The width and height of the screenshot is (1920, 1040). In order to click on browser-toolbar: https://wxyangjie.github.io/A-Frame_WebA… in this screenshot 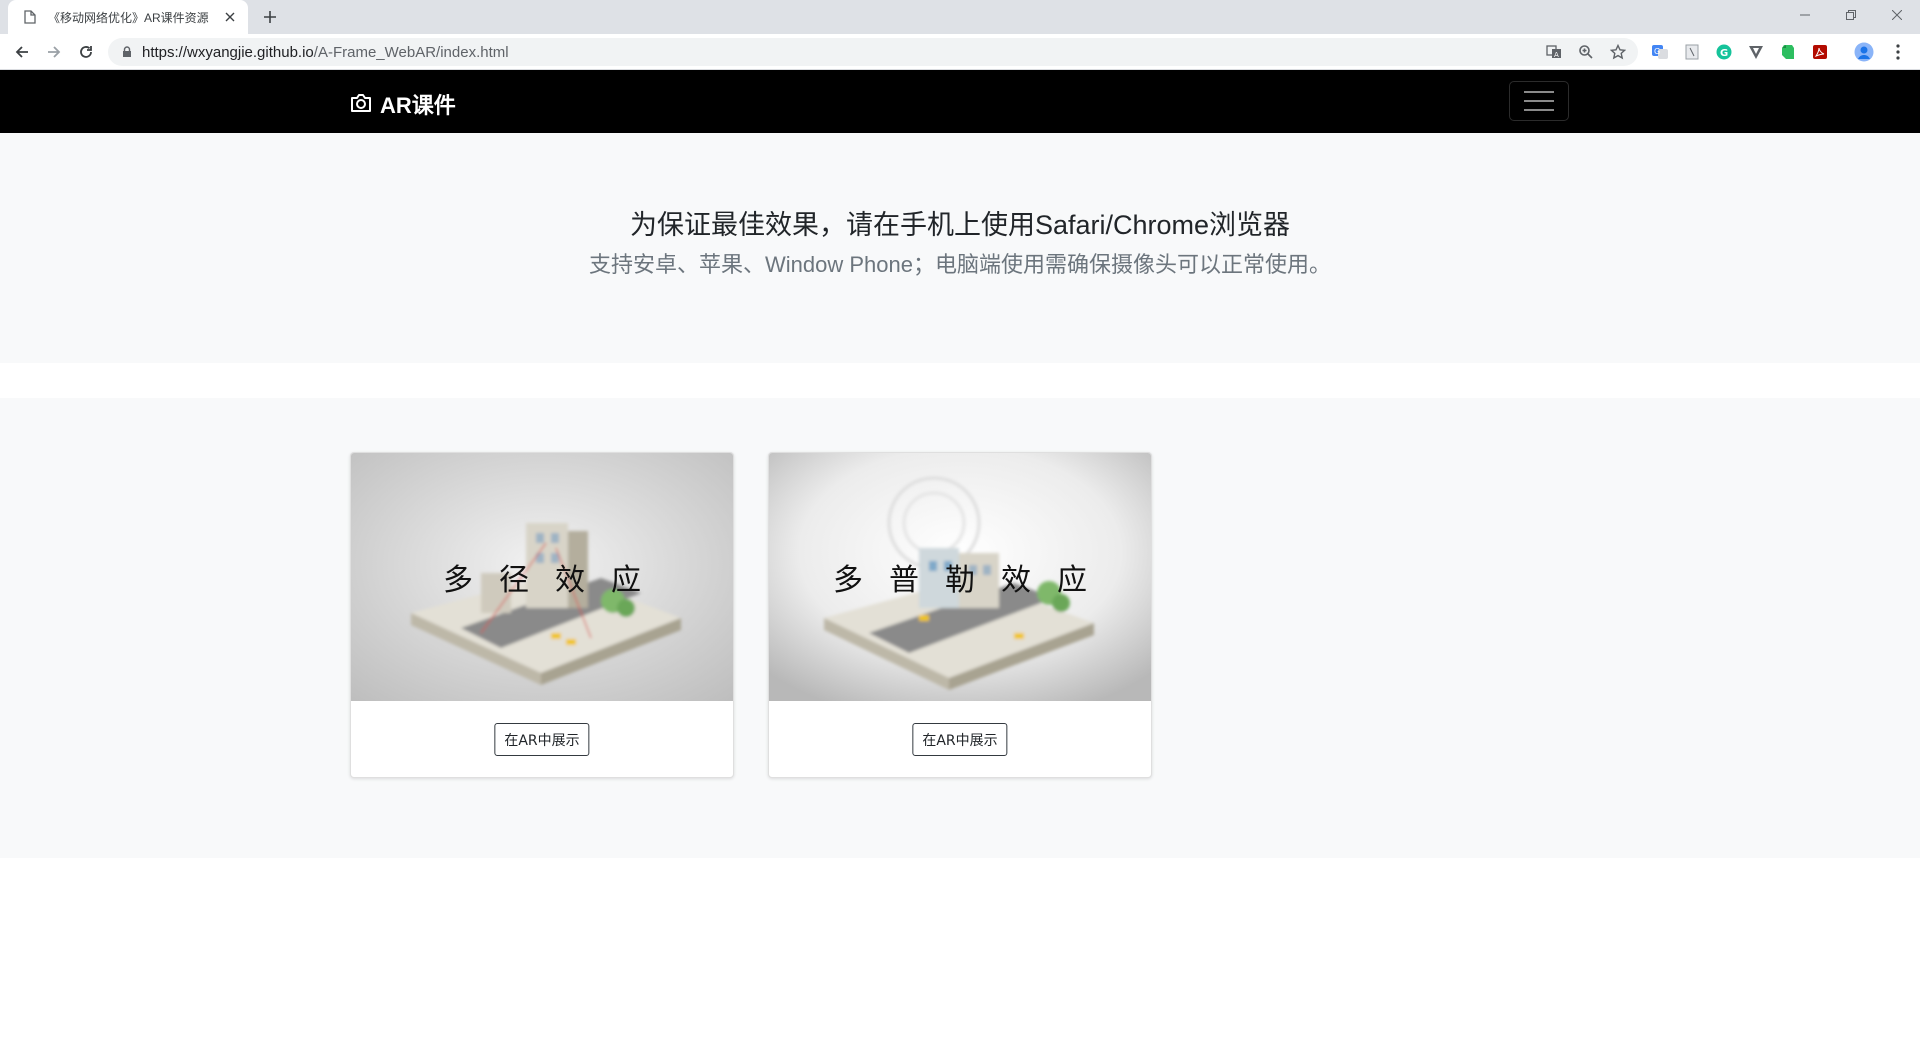, I will do `click(960, 52)`.